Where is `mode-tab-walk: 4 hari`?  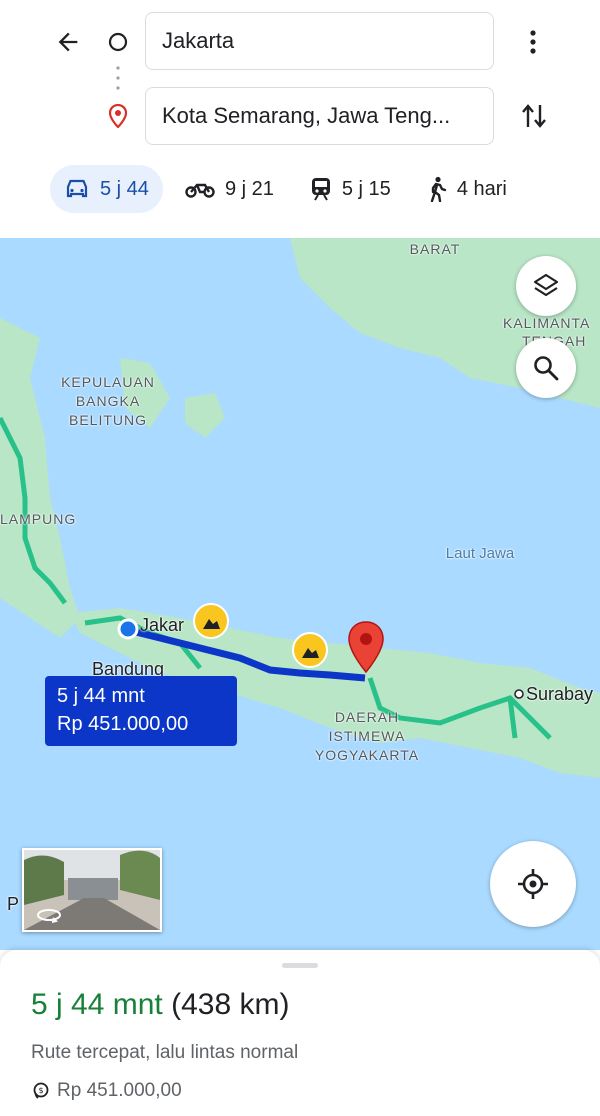
mode-tab-walk: 4 hari is located at coordinates (467, 189).